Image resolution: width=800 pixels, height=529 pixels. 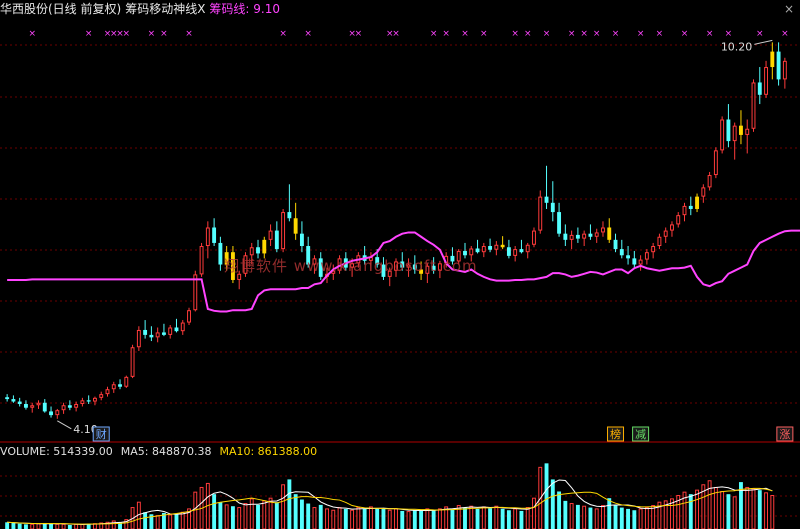 I want to click on ma10-value: MA10: 861388.00, so click(x=268, y=451).